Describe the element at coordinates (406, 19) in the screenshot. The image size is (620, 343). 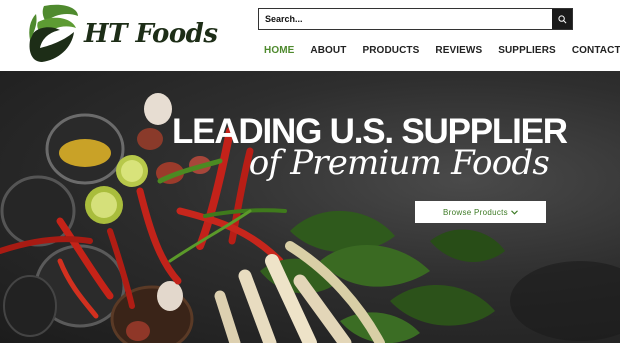
I see `search-input` at that location.